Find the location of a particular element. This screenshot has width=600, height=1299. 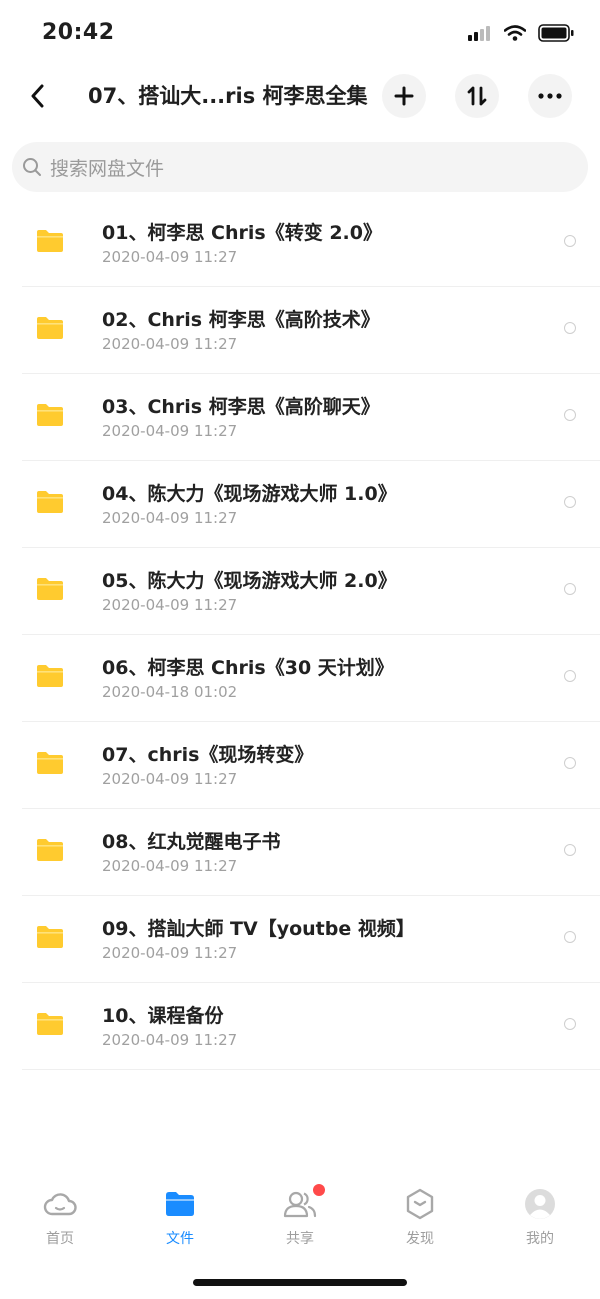

status-bar: 20:42 is located at coordinates (300, 35).